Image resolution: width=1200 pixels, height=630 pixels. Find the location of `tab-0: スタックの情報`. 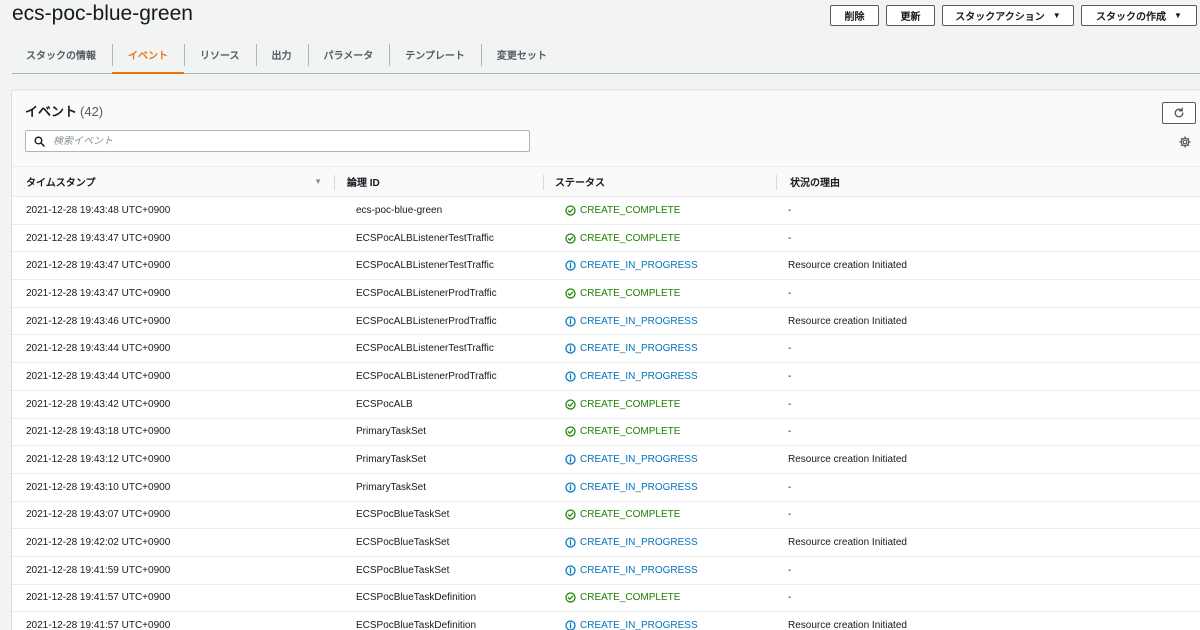

tab-0: スタックの情報 is located at coordinates (62, 54).